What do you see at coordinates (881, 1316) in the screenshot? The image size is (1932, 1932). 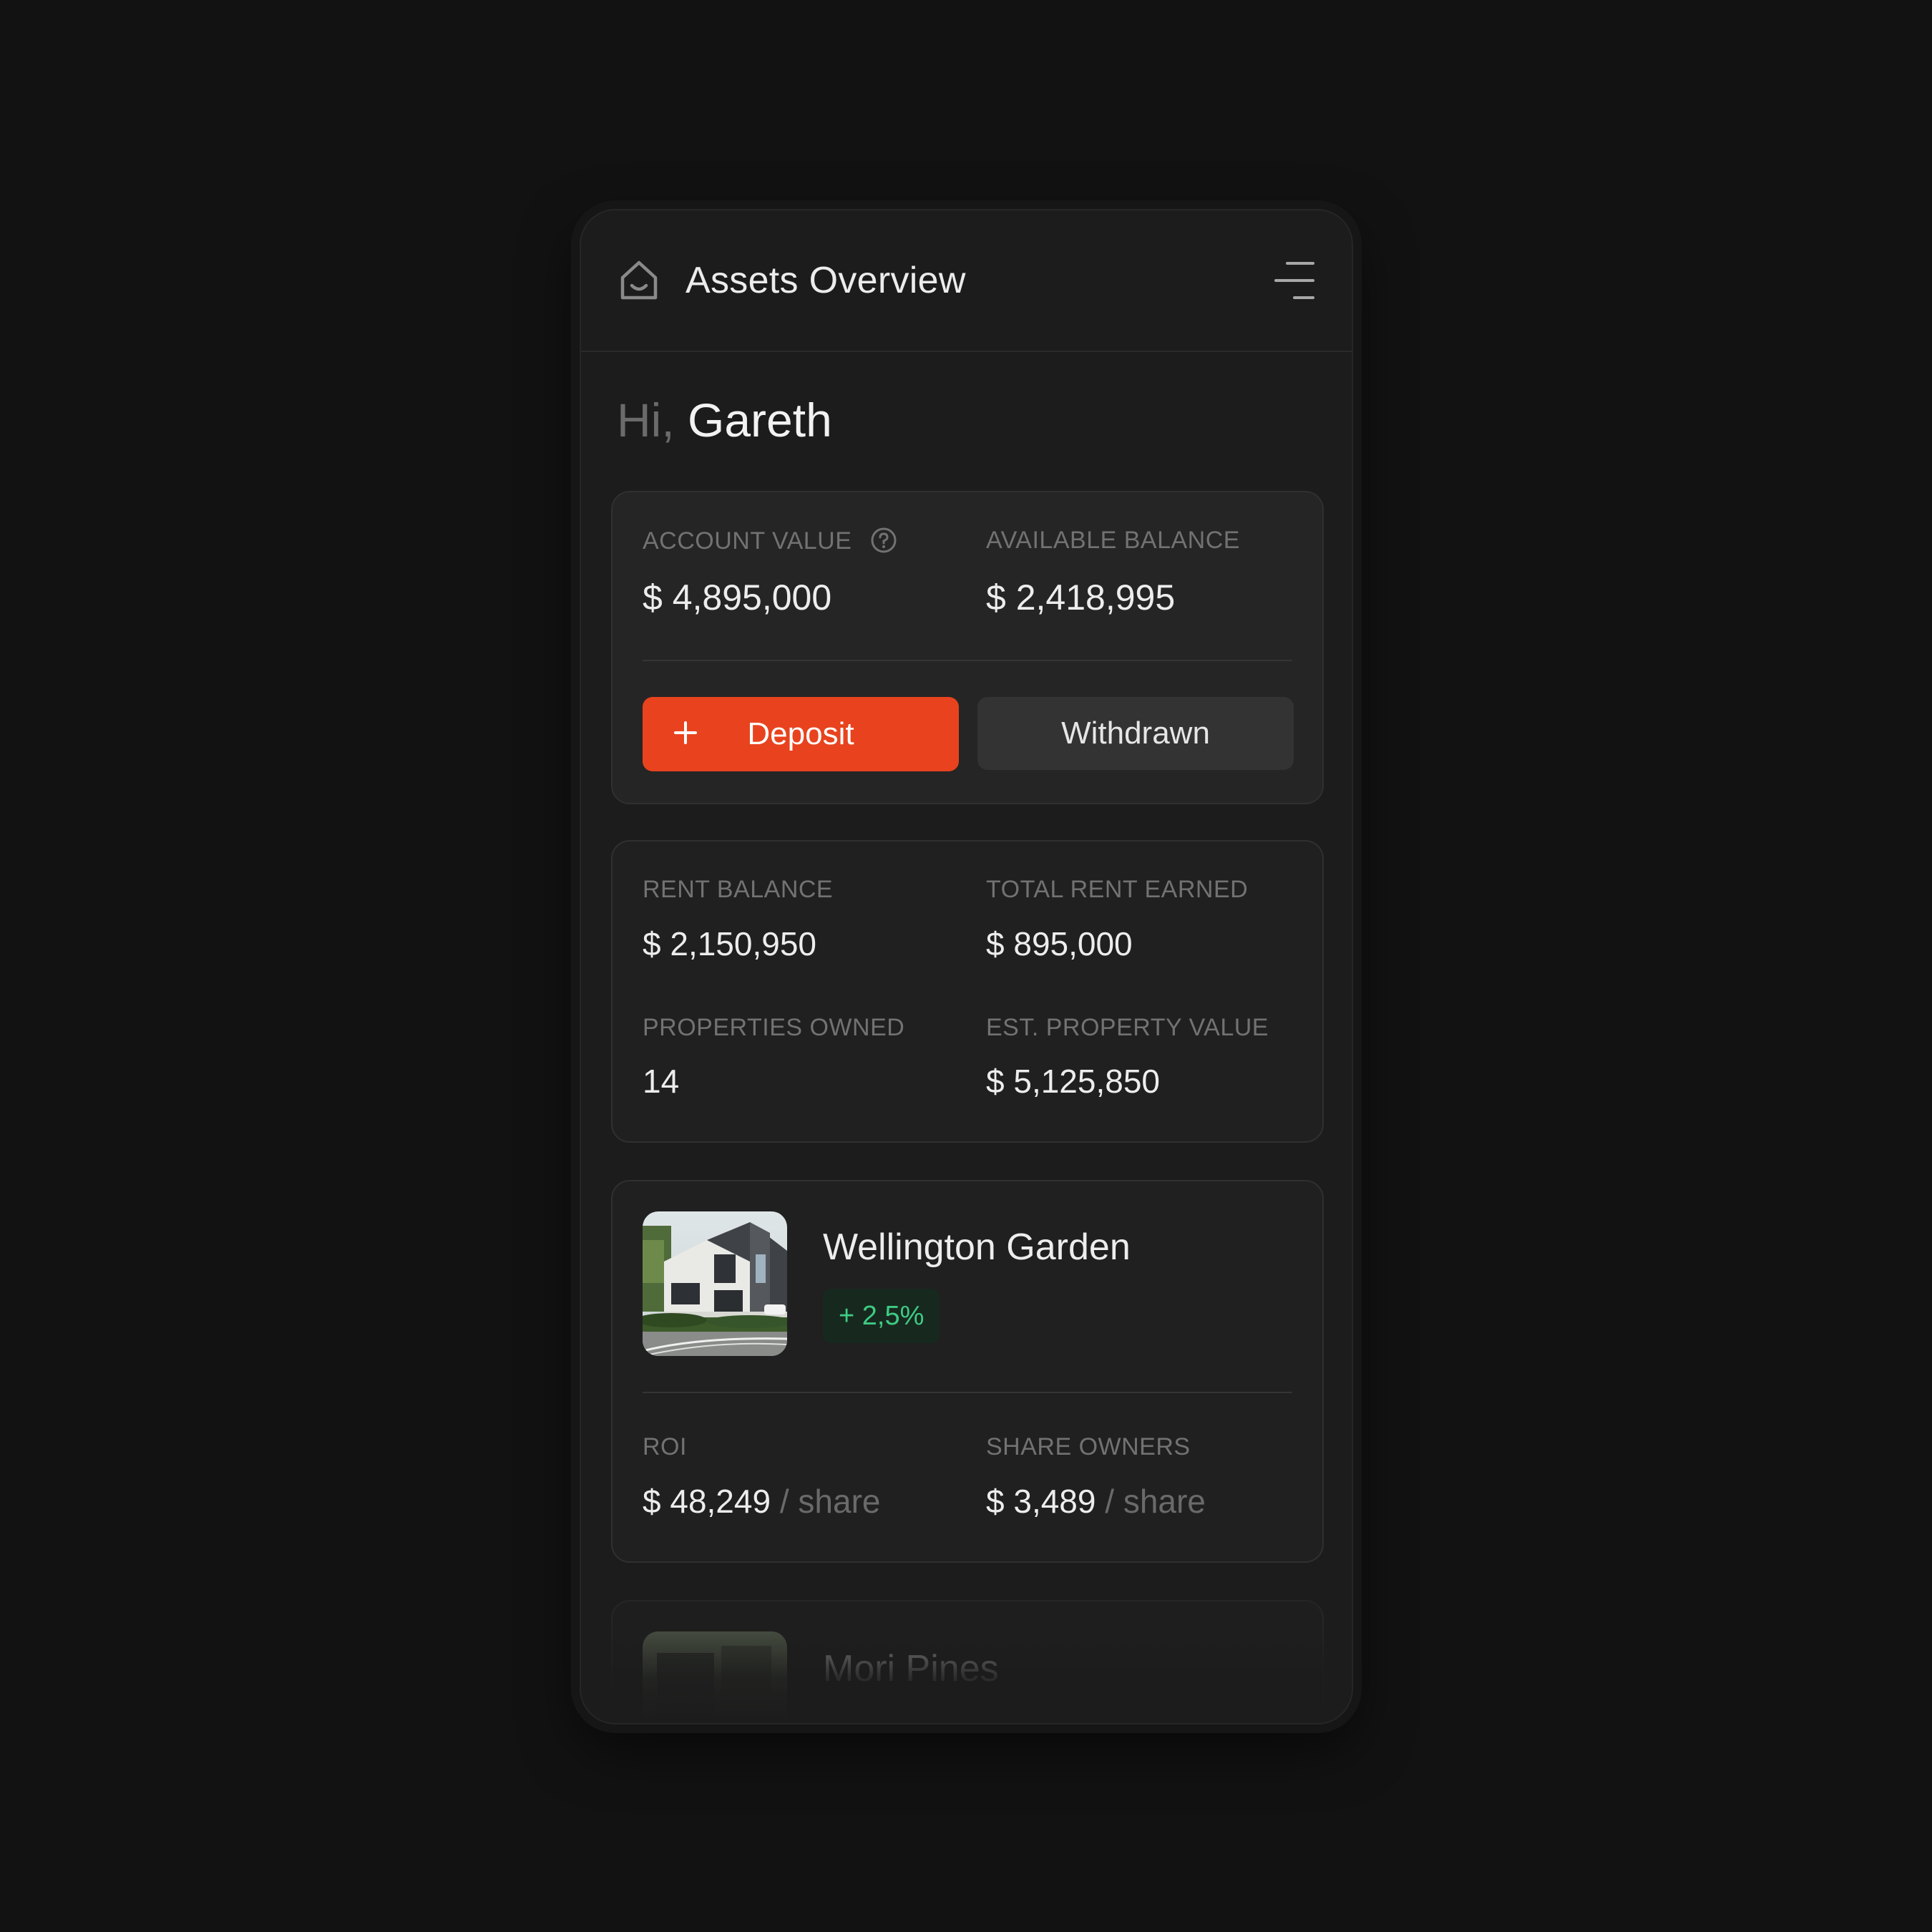 I see `change-badge: + 2,5%` at bounding box center [881, 1316].